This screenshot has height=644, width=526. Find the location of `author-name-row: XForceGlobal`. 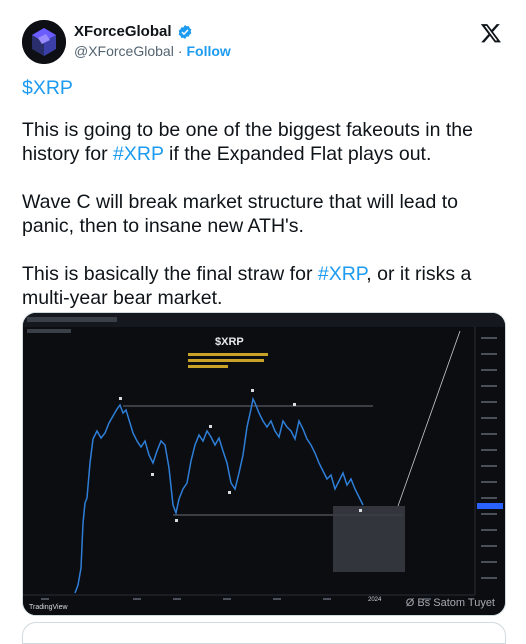

author-name-row: XForceGlobal is located at coordinates (133, 31).